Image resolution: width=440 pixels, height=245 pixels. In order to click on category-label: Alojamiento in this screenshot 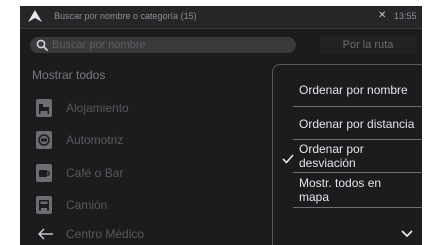, I will do `click(97, 108)`.